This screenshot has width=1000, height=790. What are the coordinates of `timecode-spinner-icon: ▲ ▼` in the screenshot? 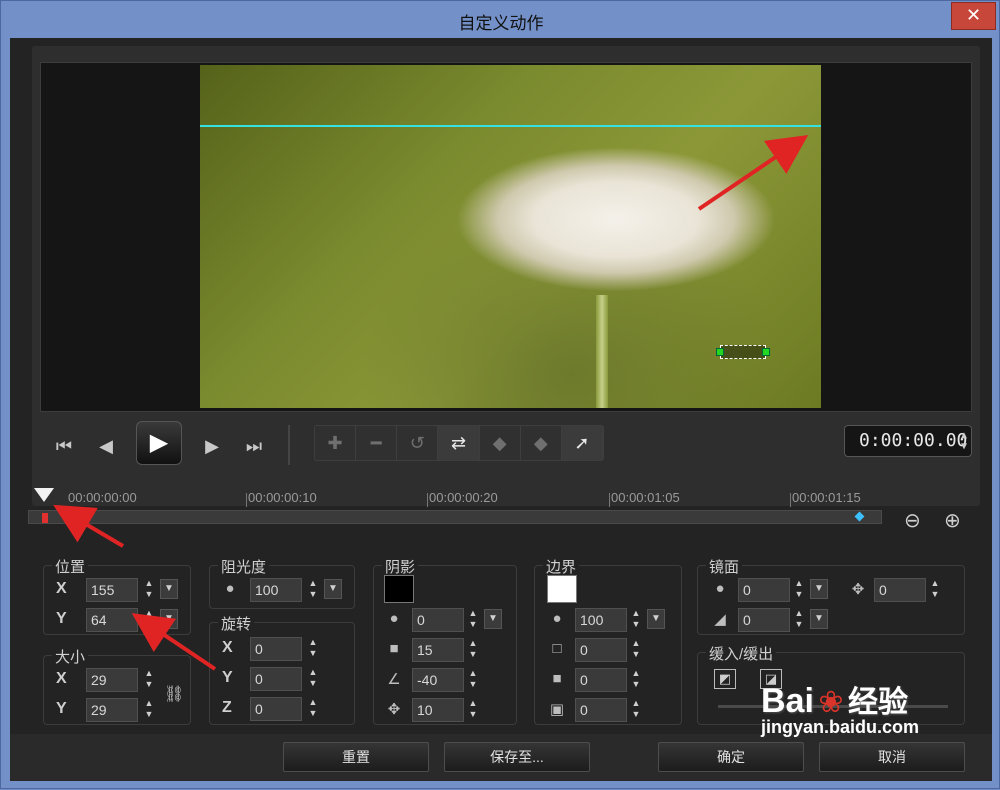 It's located at (964, 441).